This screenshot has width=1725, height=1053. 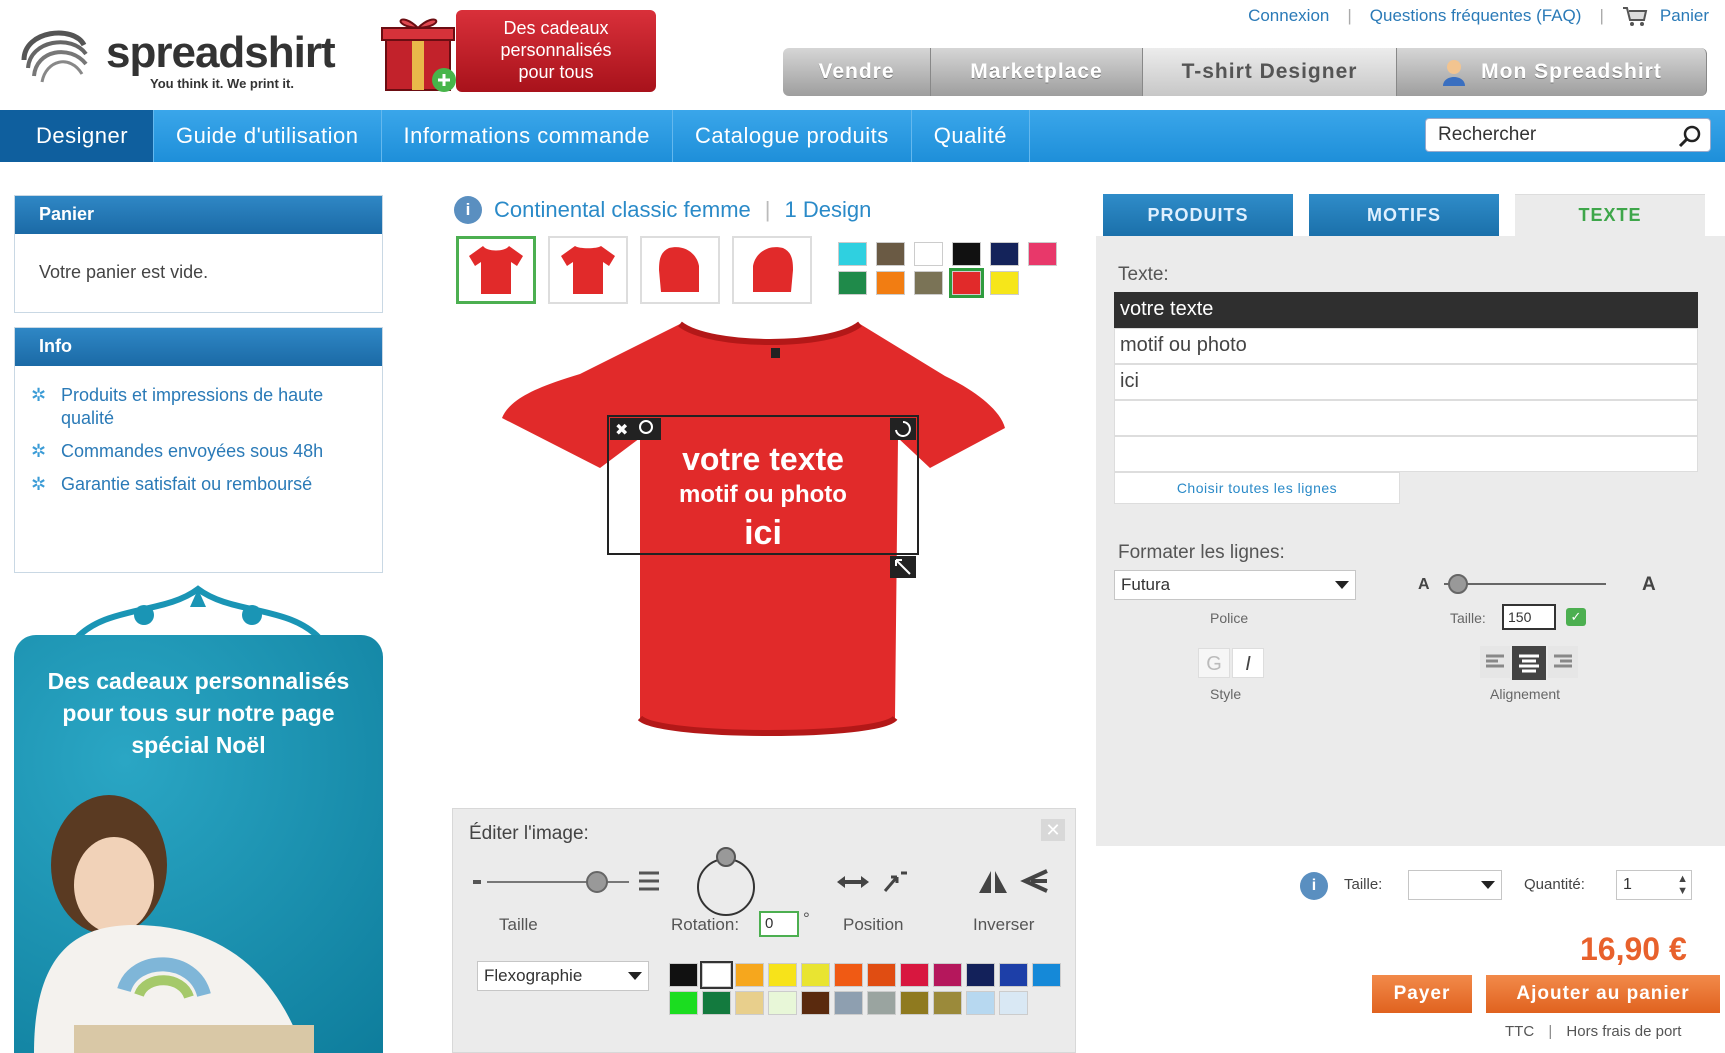 What do you see at coordinates (1563, 662) in the screenshot?
I see `align-right-button` at bounding box center [1563, 662].